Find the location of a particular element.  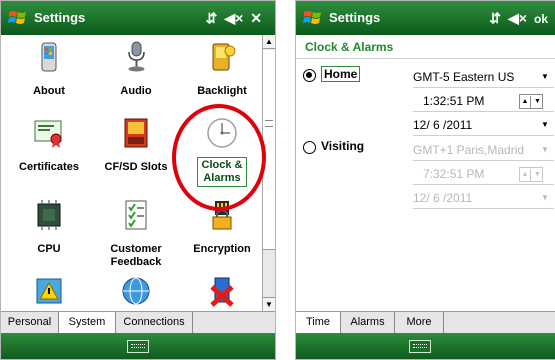

visiting-radio is located at coordinates (309, 147).